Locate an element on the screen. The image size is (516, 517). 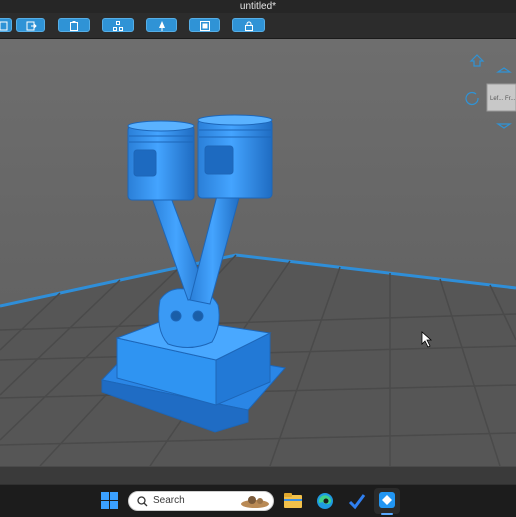
import-button is located at coordinates (6, 25).